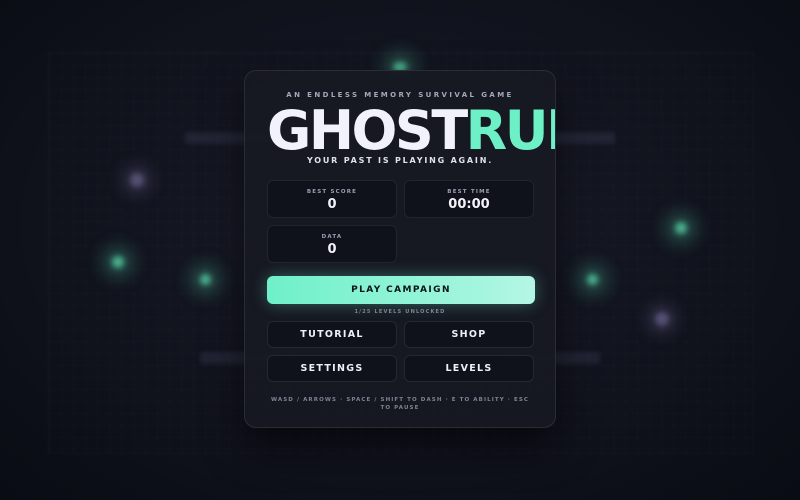  What do you see at coordinates (400, 160) in the screenshot?
I see `game-subtitle: YOUR PAST IS PLAYING AGAIN.` at bounding box center [400, 160].